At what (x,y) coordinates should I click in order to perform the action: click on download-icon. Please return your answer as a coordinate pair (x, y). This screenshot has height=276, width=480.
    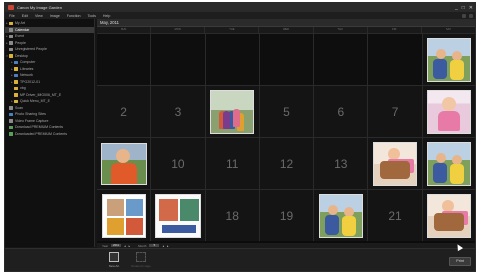
    Looking at the image, I should click on (11, 134).